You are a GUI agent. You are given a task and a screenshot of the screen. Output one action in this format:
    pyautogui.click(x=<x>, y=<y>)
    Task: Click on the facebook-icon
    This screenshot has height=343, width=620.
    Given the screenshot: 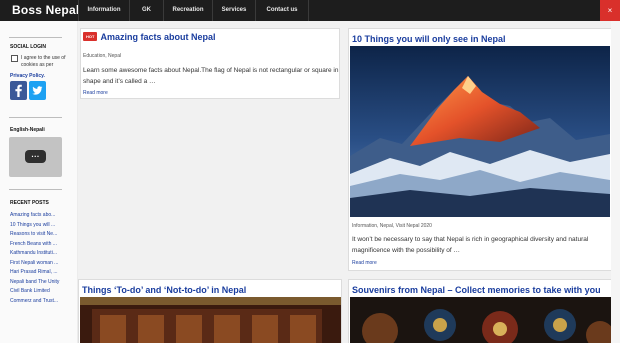 What is the action you would take?
    pyautogui.click(x=18, y=90)
    